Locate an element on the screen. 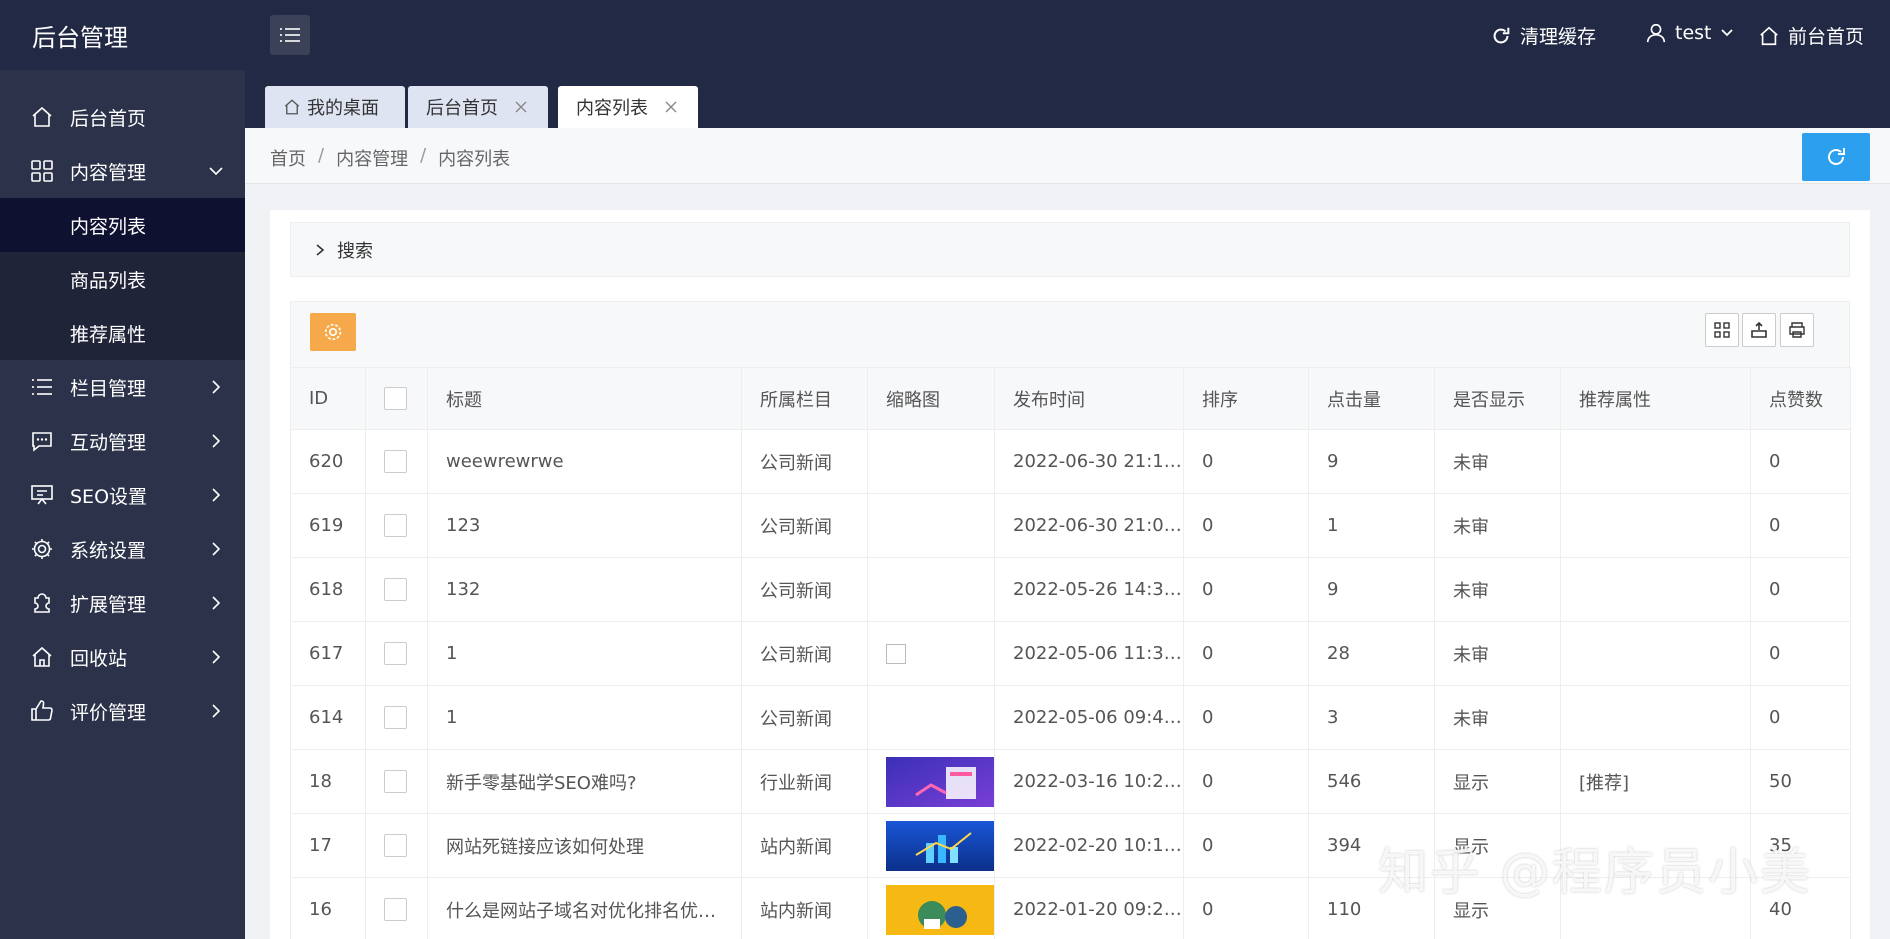  tab-my-desktop: 我的桌面 is located at coordinates (335, 107).